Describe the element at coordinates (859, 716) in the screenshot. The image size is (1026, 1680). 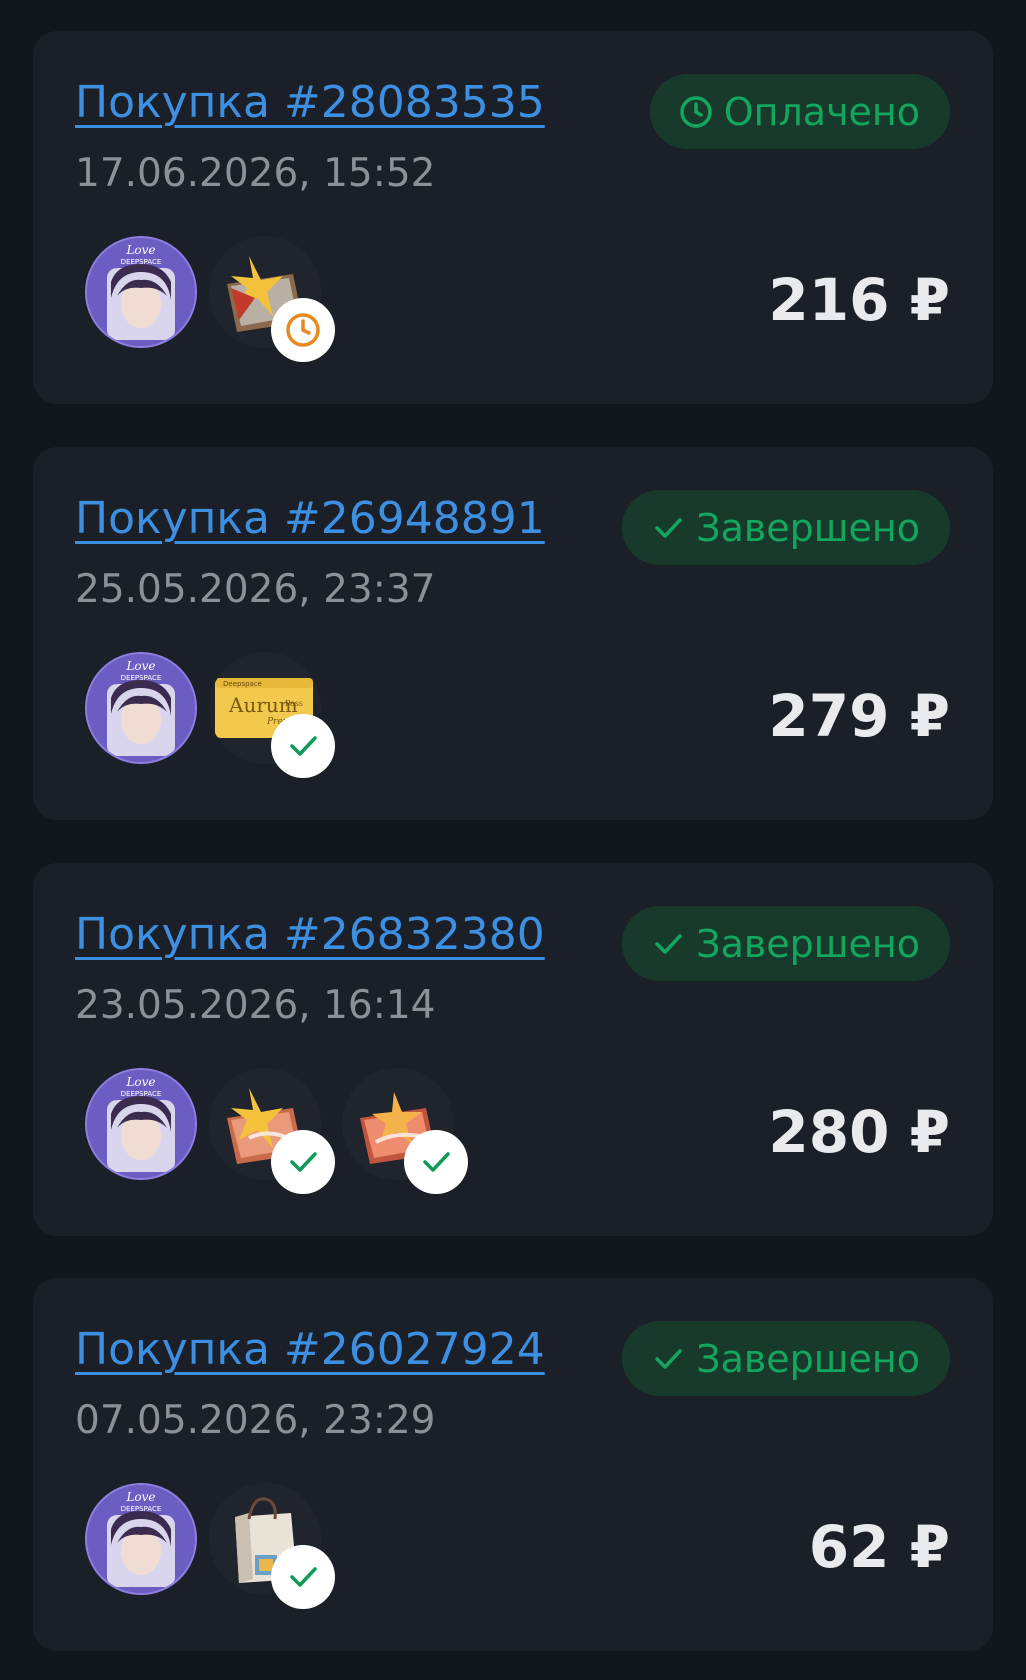
I see `order-price: 279 ₽` at that location.